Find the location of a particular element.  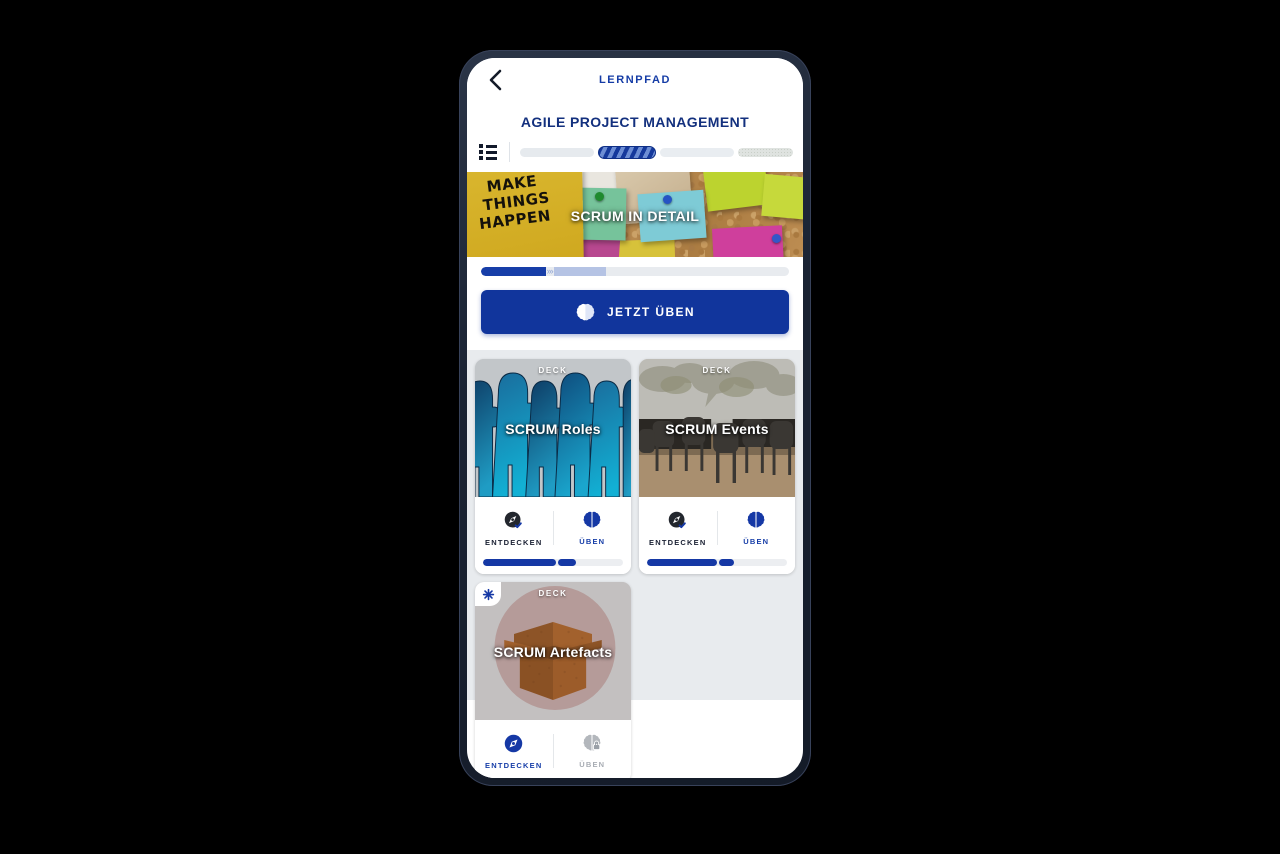

deck-card-scrum-events: DECK SCRUM Events ENTDECKEN ÜBEN is located at coordinates (717, 466).